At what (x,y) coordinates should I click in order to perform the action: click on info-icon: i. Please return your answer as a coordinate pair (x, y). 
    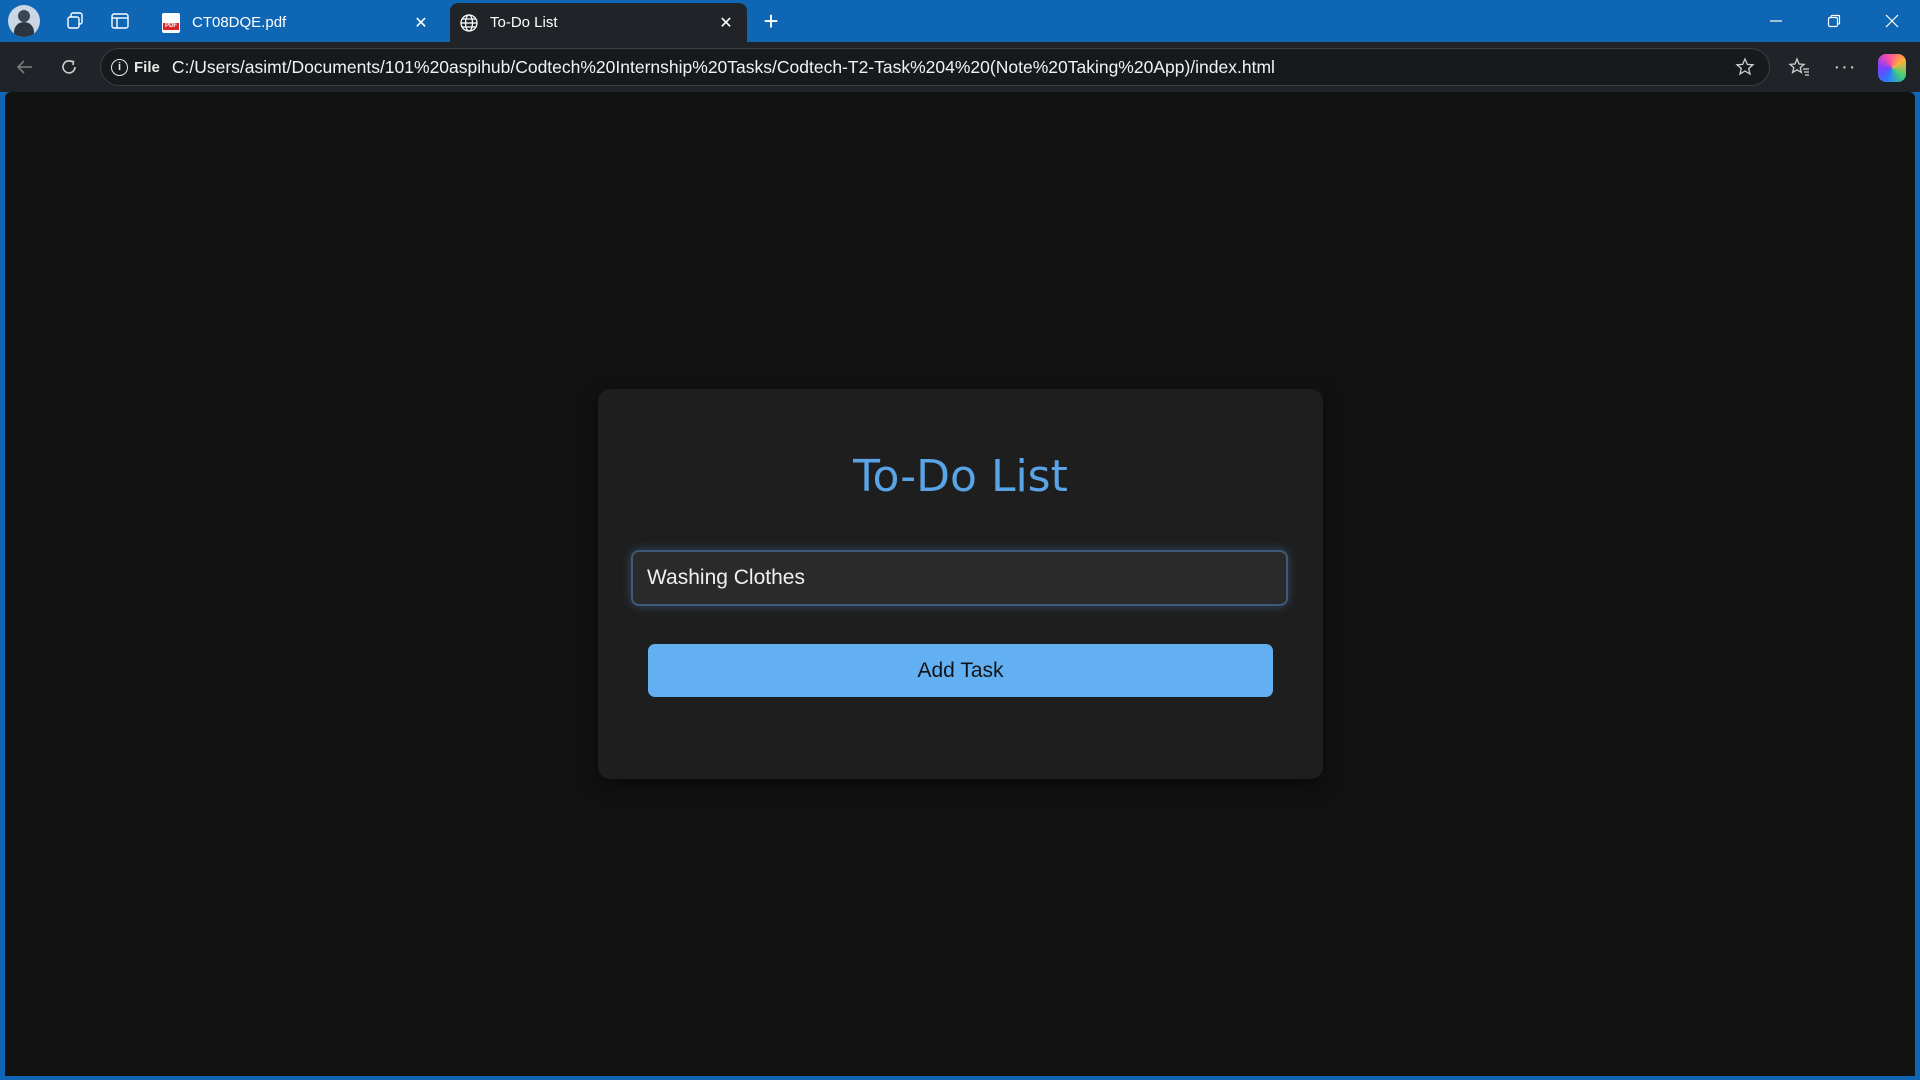
    Looking at the image, I should click on (119, 67).